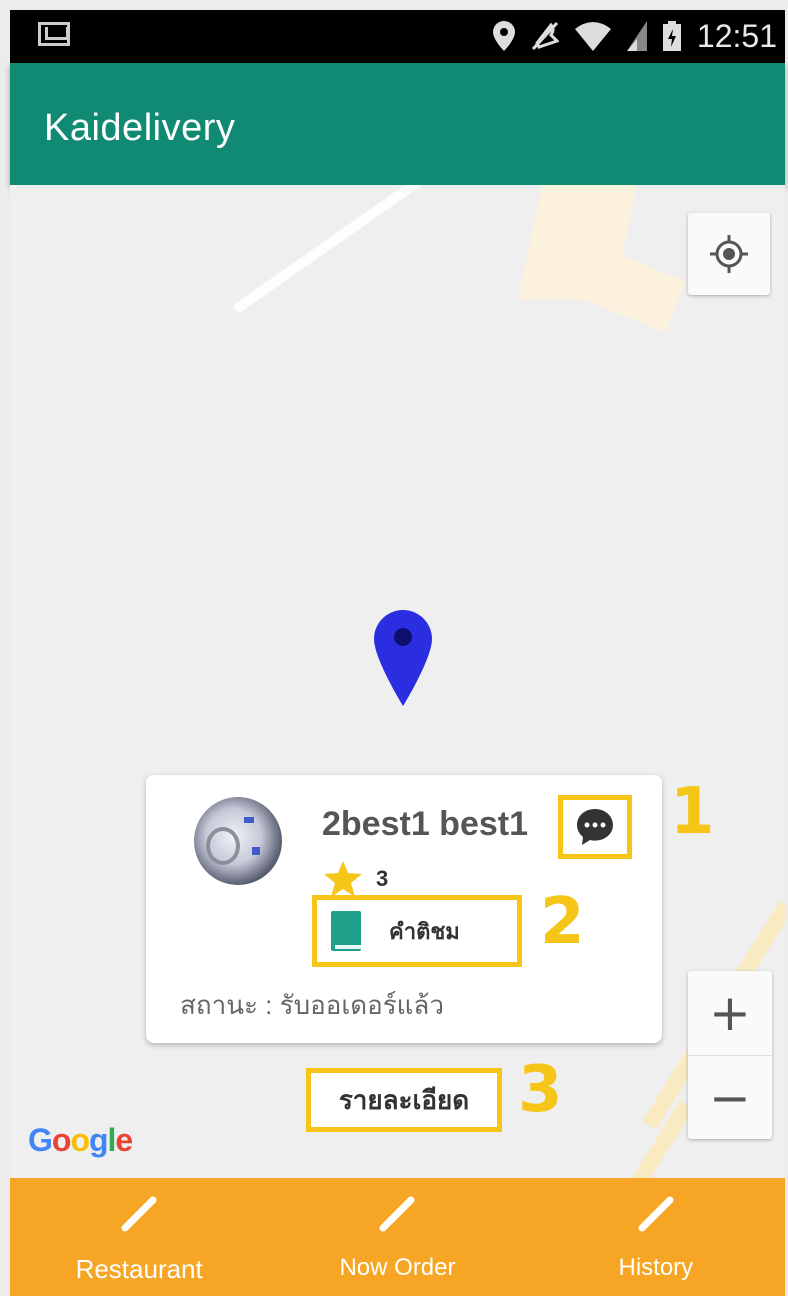  I want to click on star-icon, so click(343, 879).